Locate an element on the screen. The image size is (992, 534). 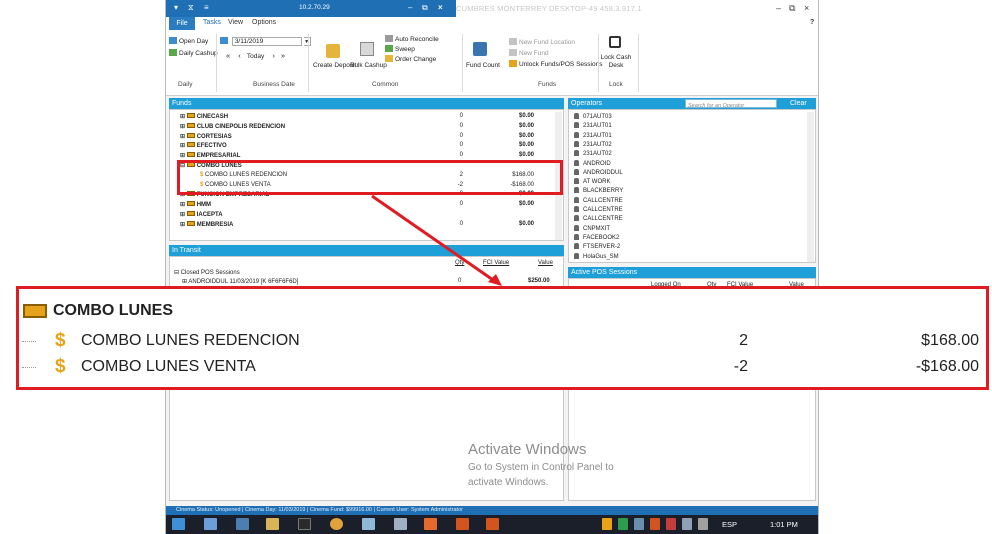
operator-item: AT WORK is located at coordinates (592, 181).